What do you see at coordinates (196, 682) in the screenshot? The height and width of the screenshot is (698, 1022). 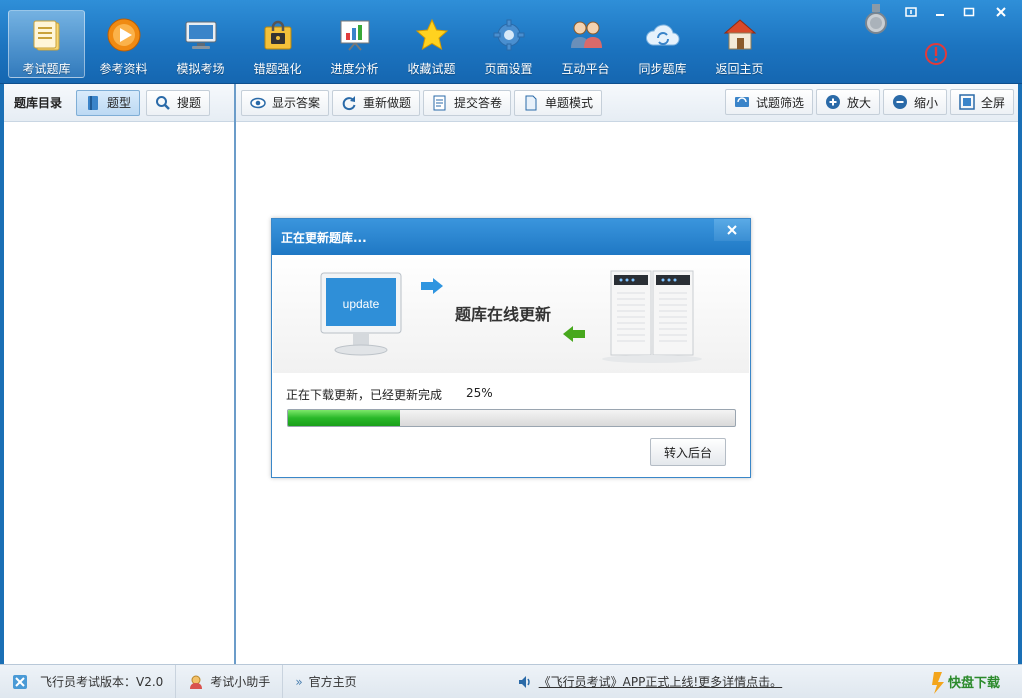 I see `assistant-icon` at bounding box center [196, 682].